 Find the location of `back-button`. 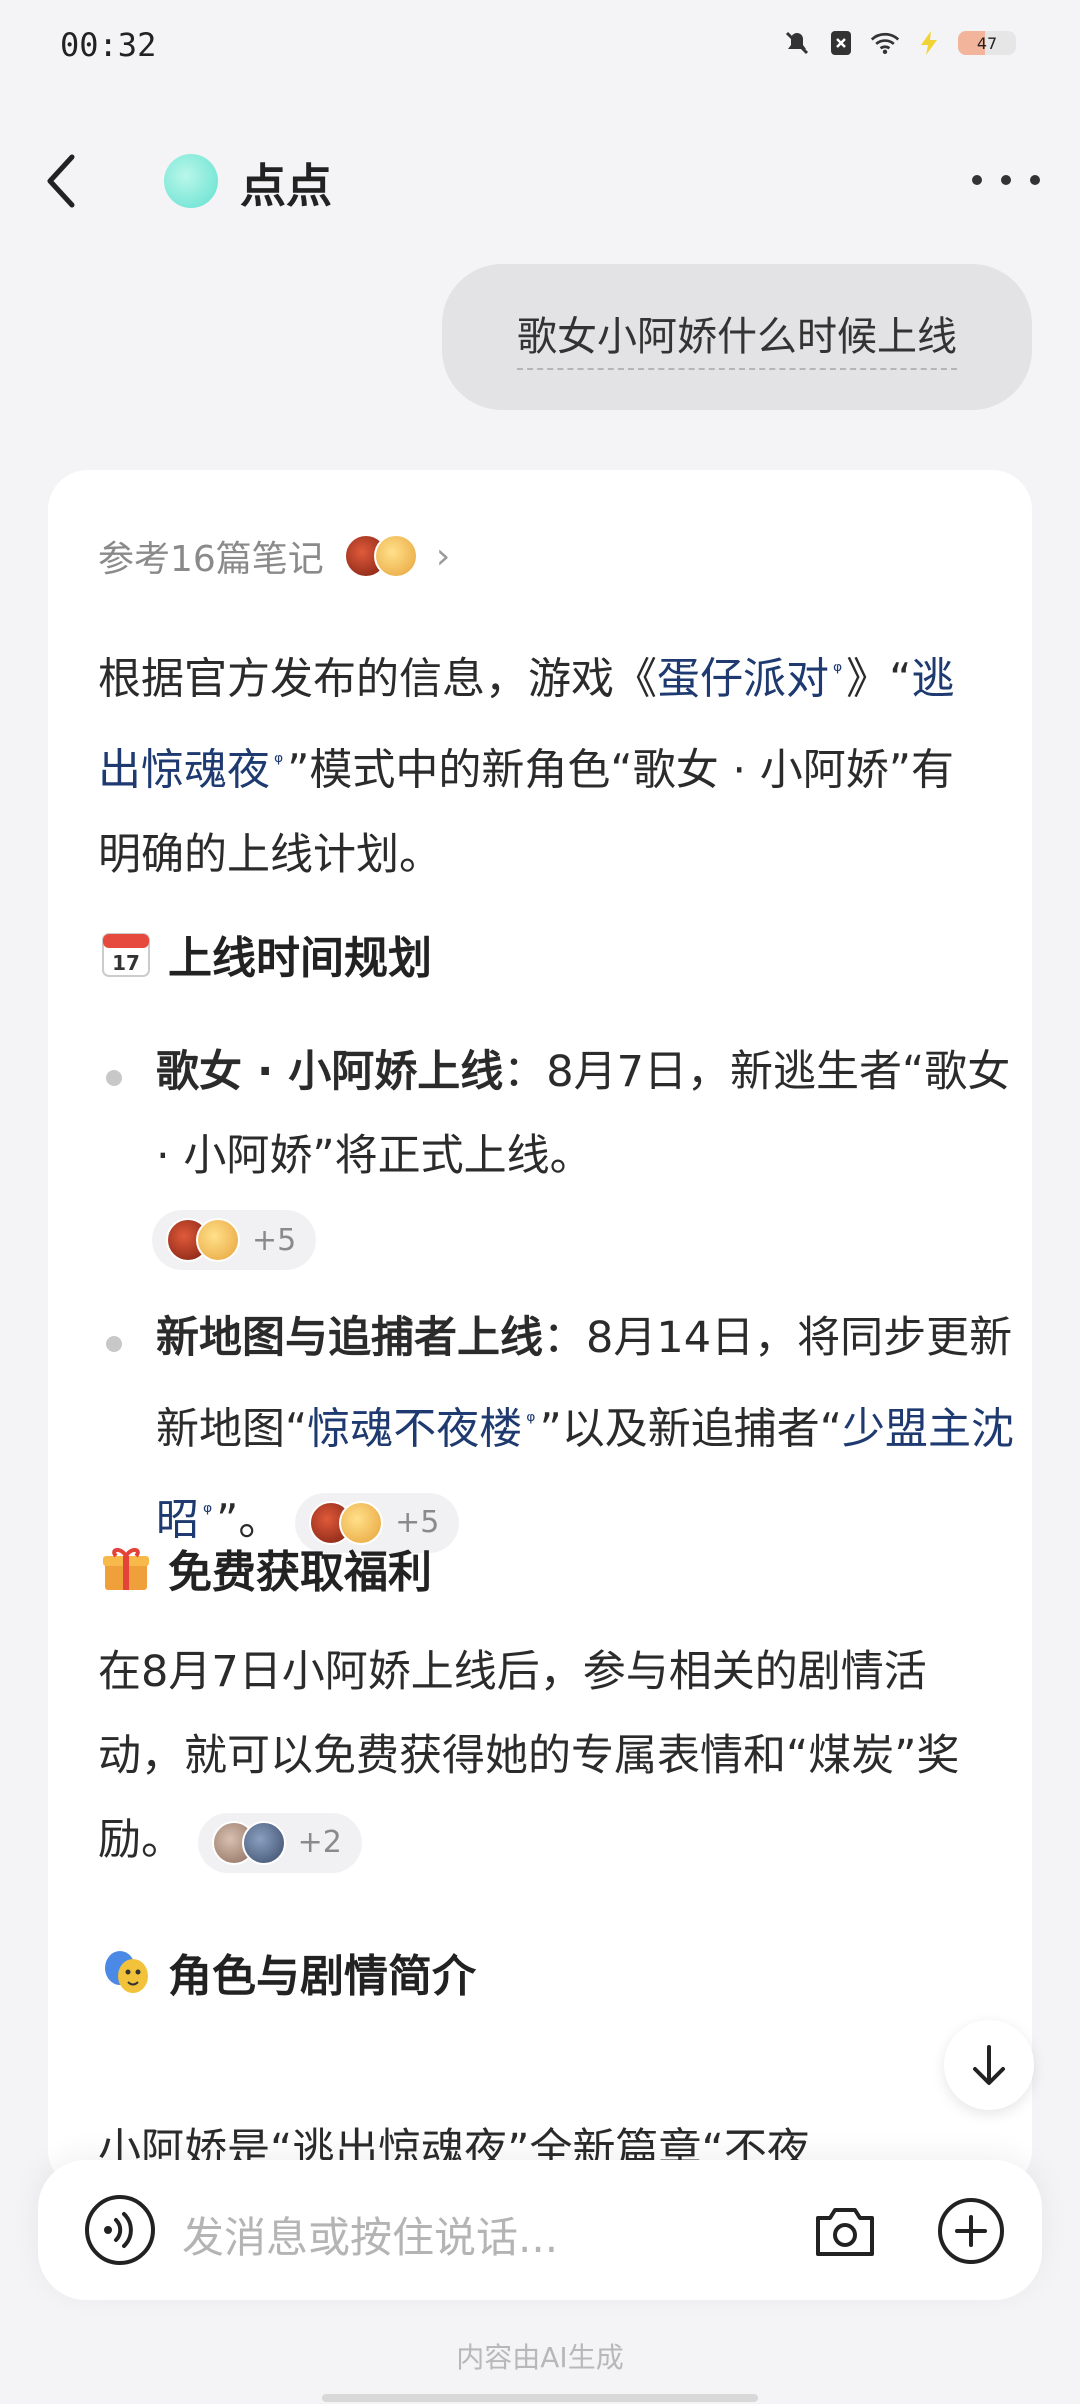

back-button is located at coordinates (61, 181).